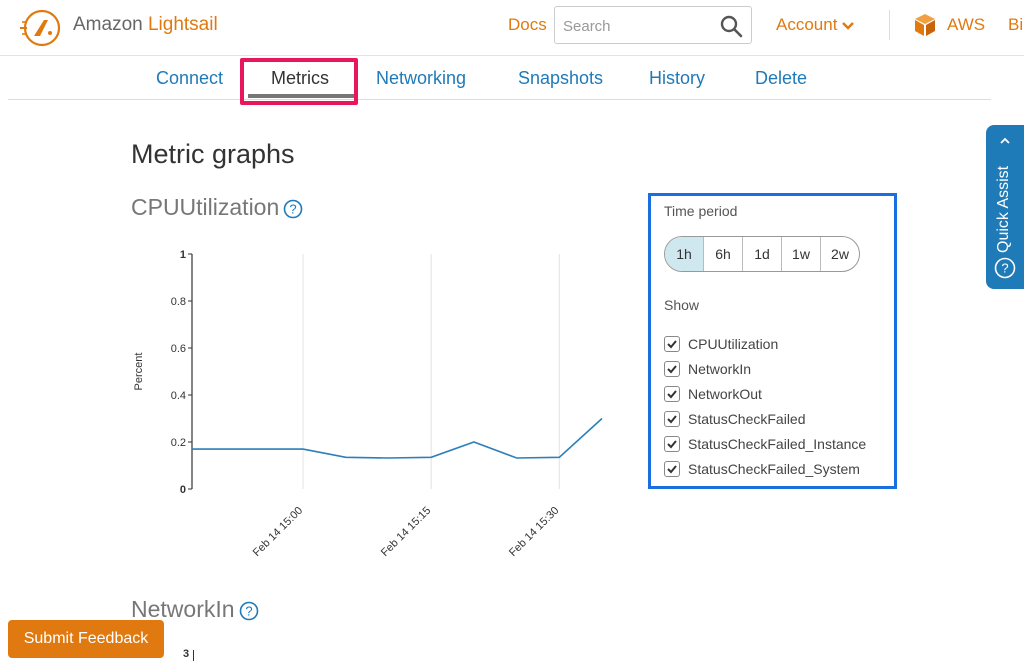 This screenshot has width=1024, height=661. Describe the element at coordinates (848, 25) in the screenshot. I see `chevron-down-icon` at that location.